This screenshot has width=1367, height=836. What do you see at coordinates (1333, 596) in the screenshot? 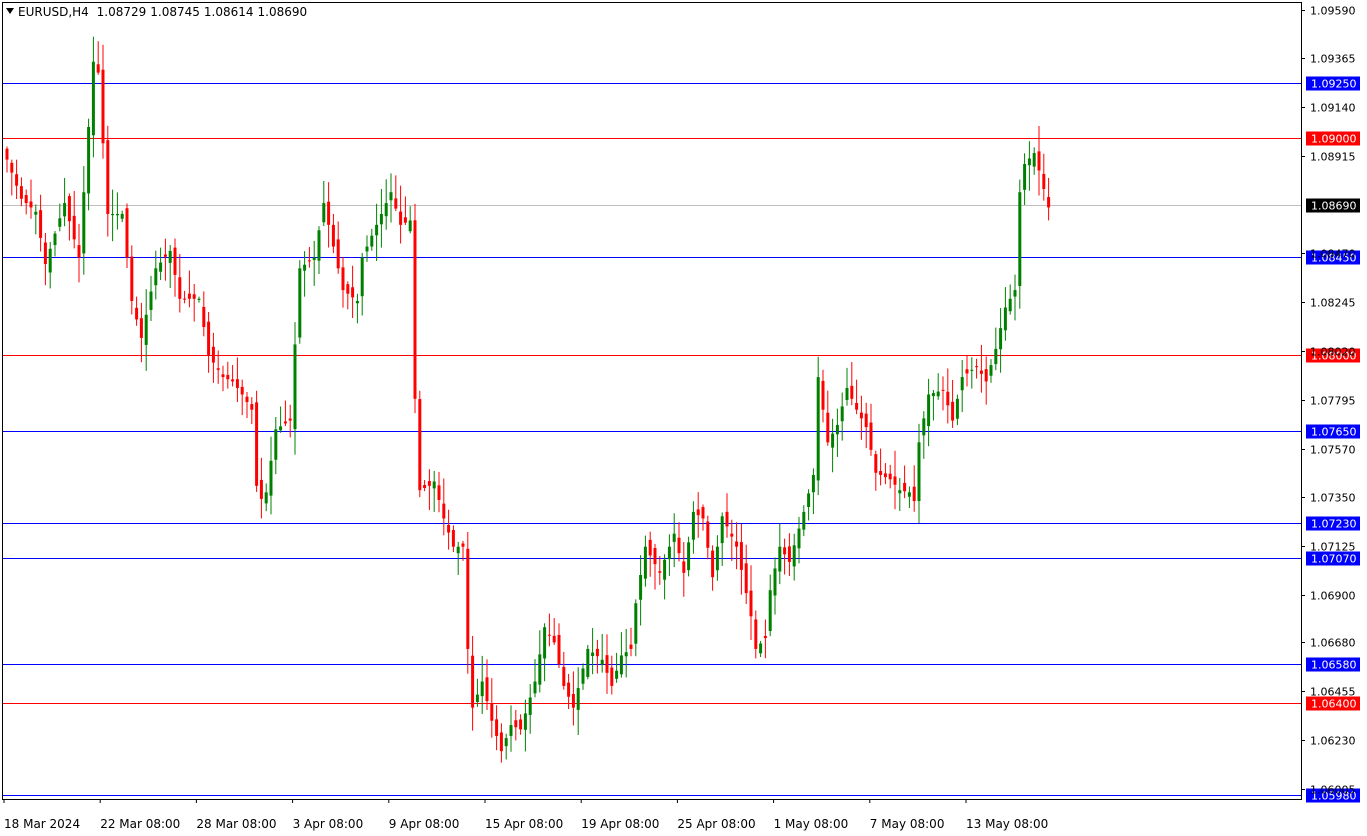
I see `price-tick-label: 1.06900` at bounding box center [1333, 596].